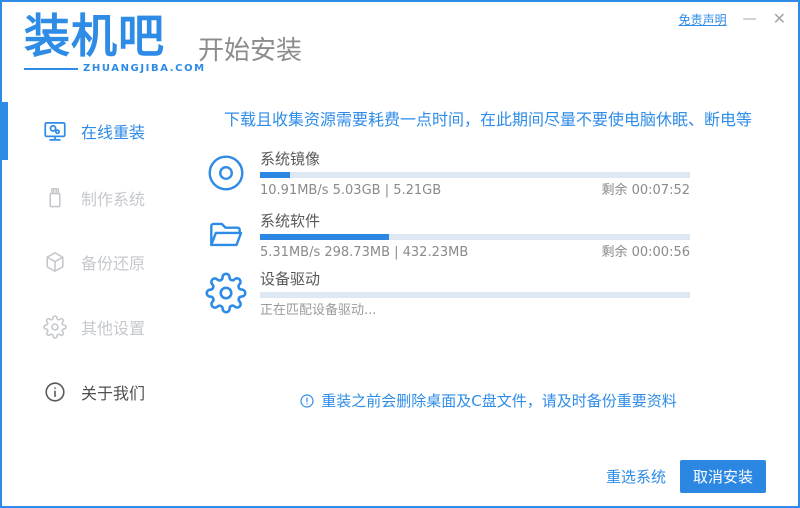  What do you see at coordinates (290, 279) in the screenshot?
I see `task-name: 设备驱动` at bounding box center [290, 279].